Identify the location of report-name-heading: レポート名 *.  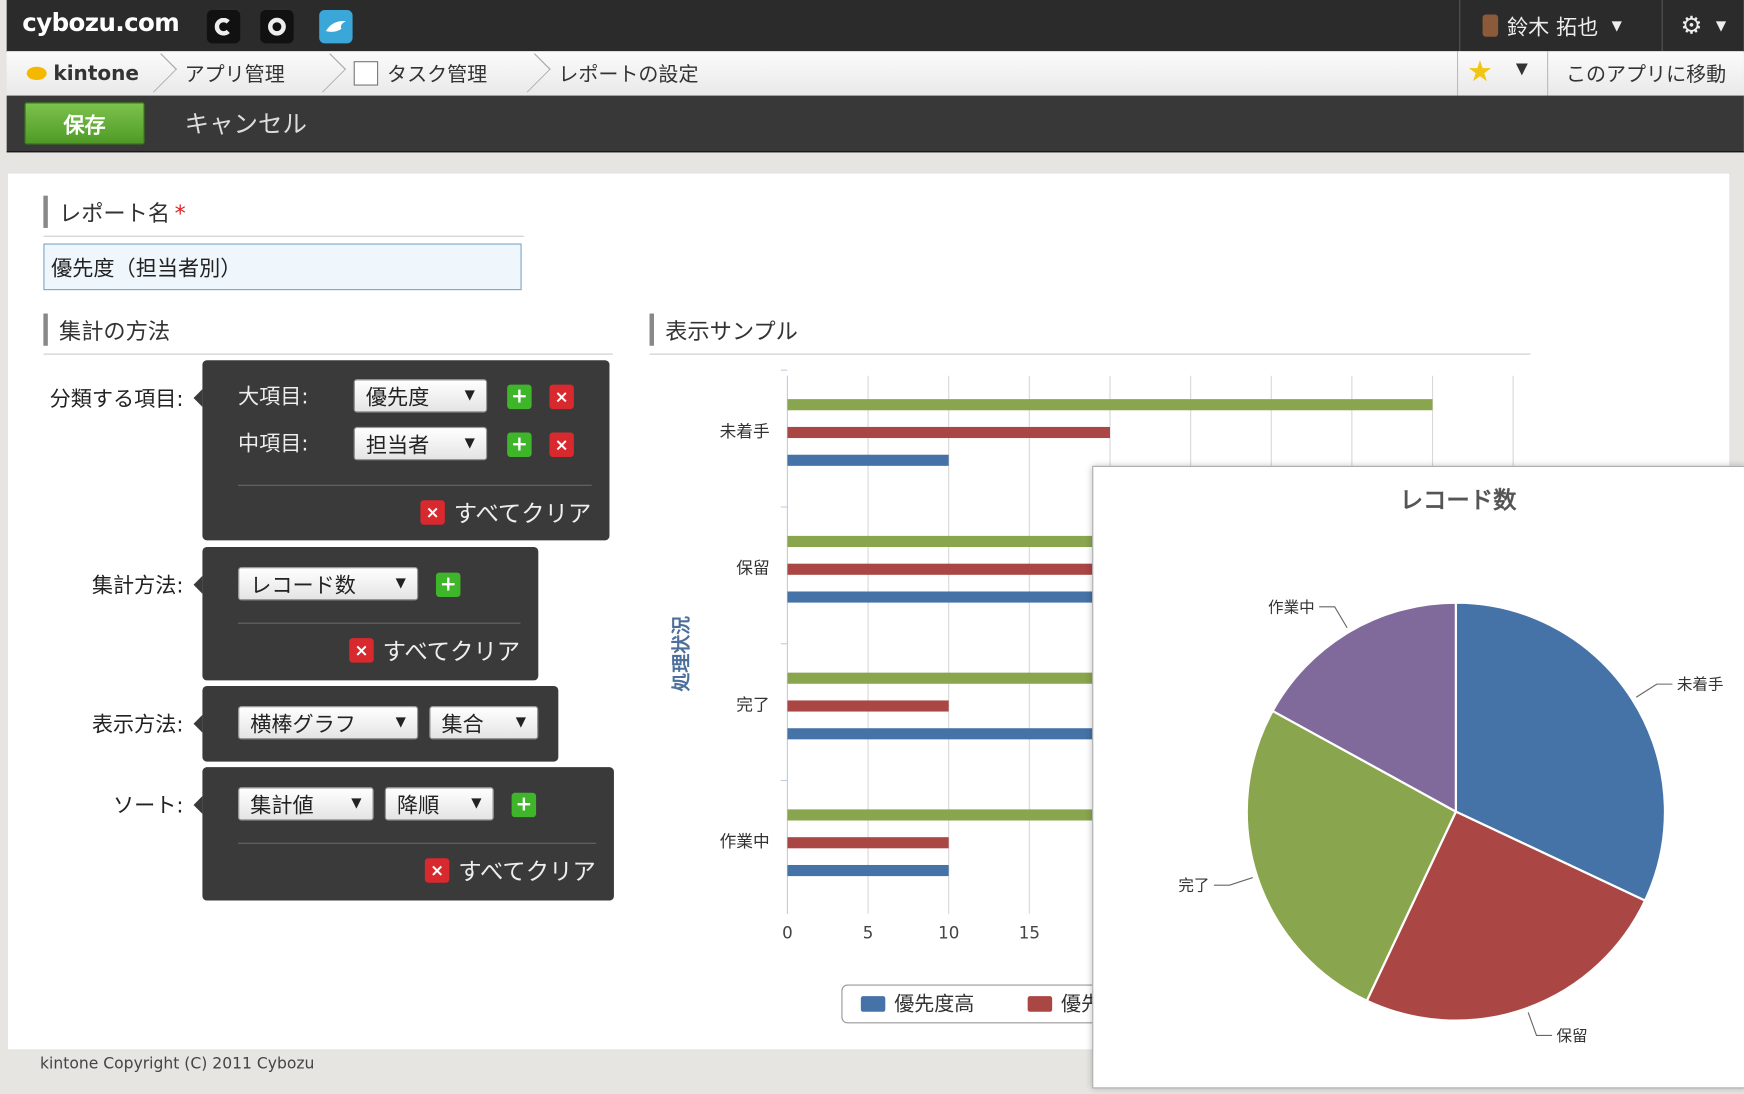
(114, 211).